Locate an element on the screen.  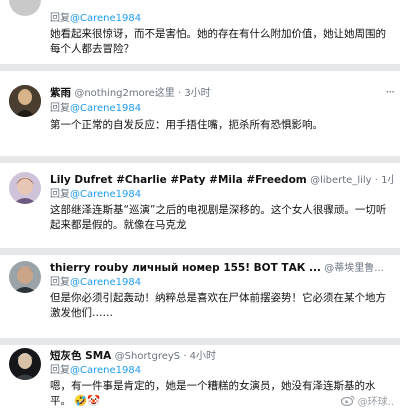
handle-and-time: @nothing2more这里 · 3小时 is located at coordinates (142, 93).